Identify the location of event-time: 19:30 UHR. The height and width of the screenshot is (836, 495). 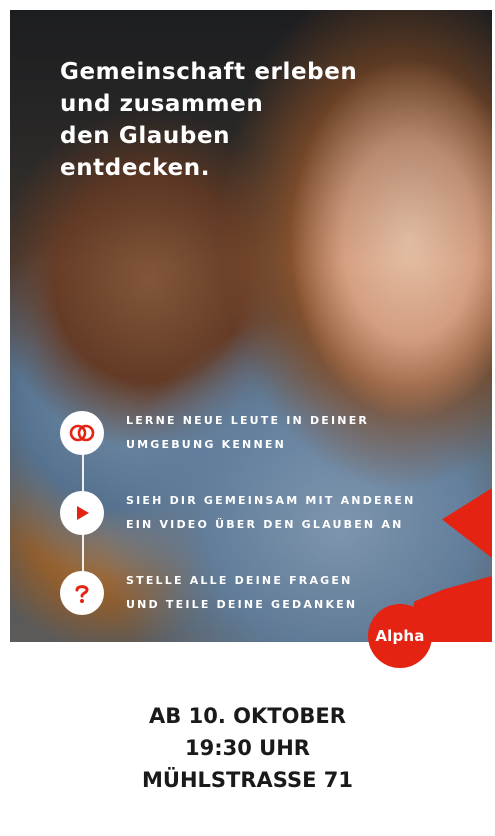
(247, 748).